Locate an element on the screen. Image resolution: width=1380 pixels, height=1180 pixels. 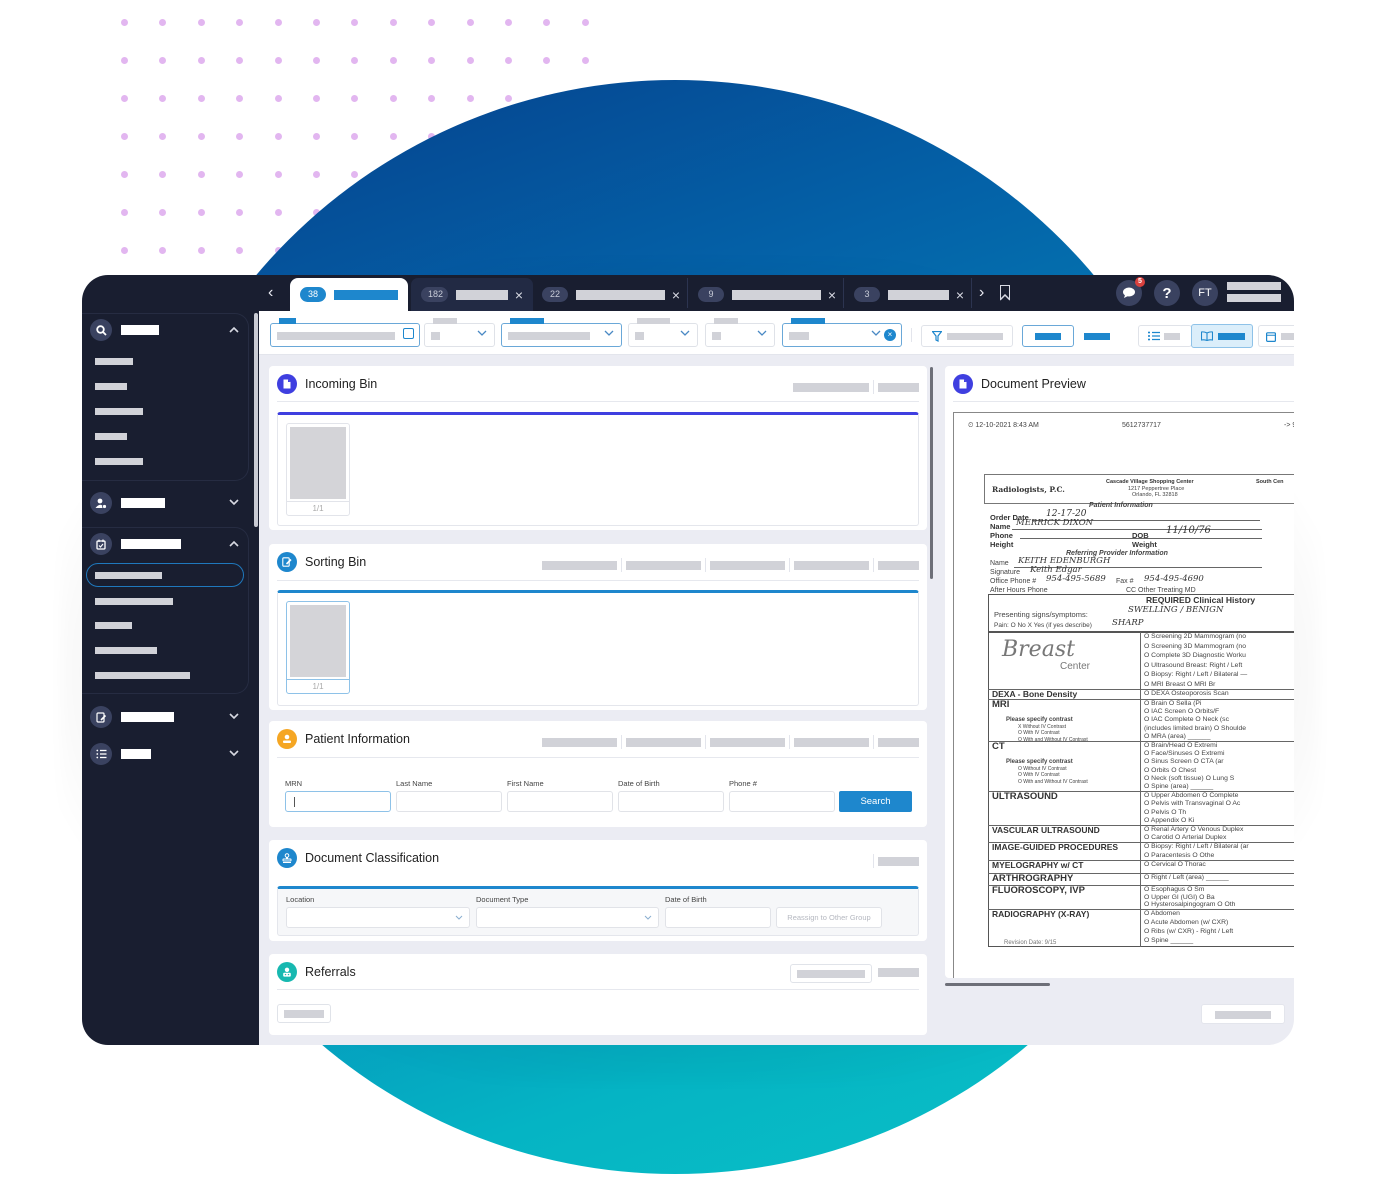
order-option: O Ultrasound Breast: Right / Left is located at coordinates (1193, 665).